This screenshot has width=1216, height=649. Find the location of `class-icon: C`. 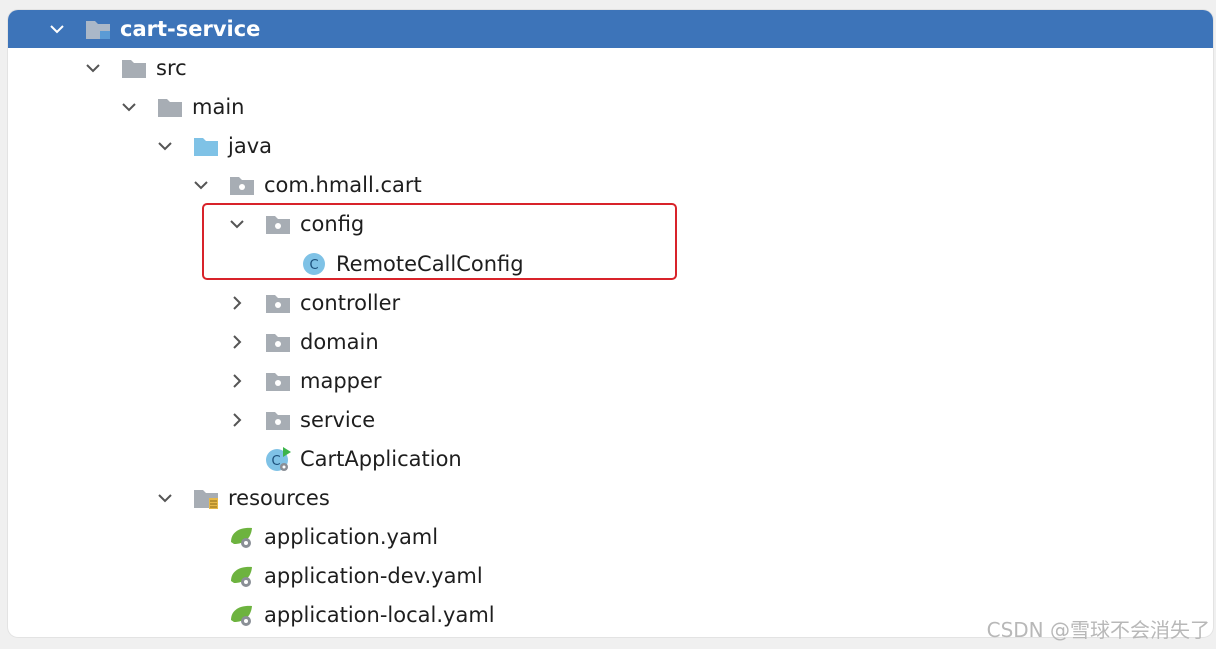

class-icon: C is located at coordinates (314, 264).